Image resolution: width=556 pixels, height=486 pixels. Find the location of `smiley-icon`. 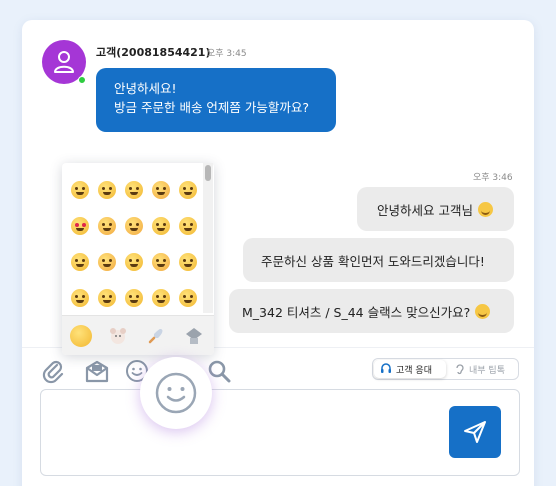

smiley-icon is located at coordinates (176, 393).